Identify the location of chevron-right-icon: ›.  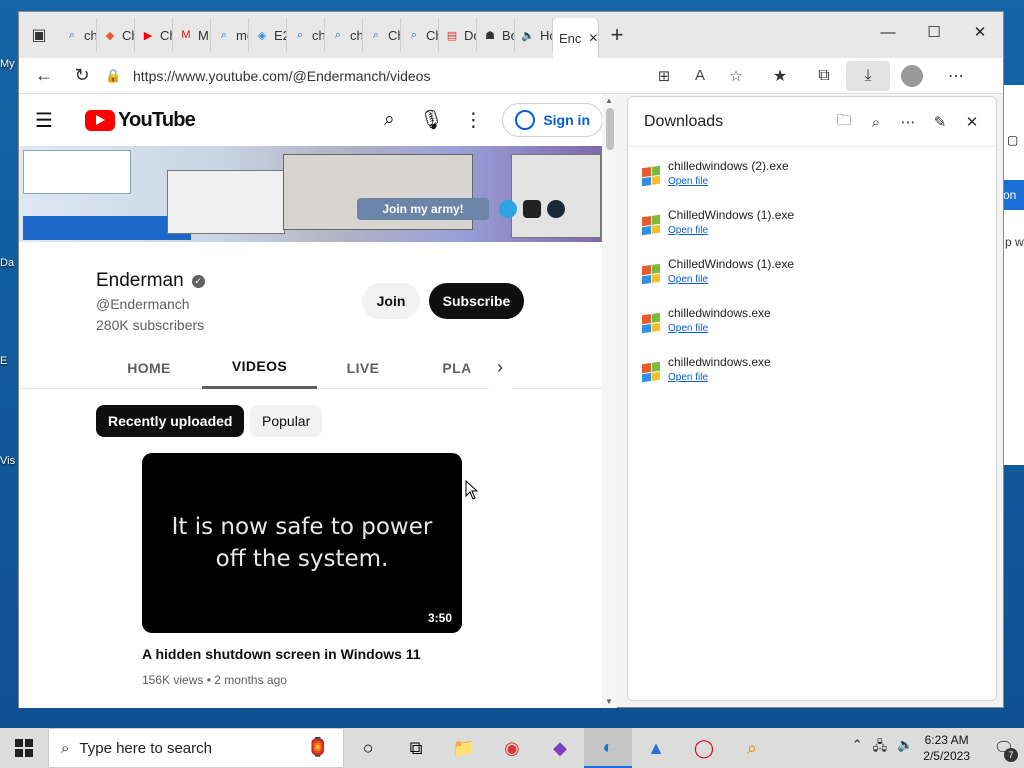
(500, 367).